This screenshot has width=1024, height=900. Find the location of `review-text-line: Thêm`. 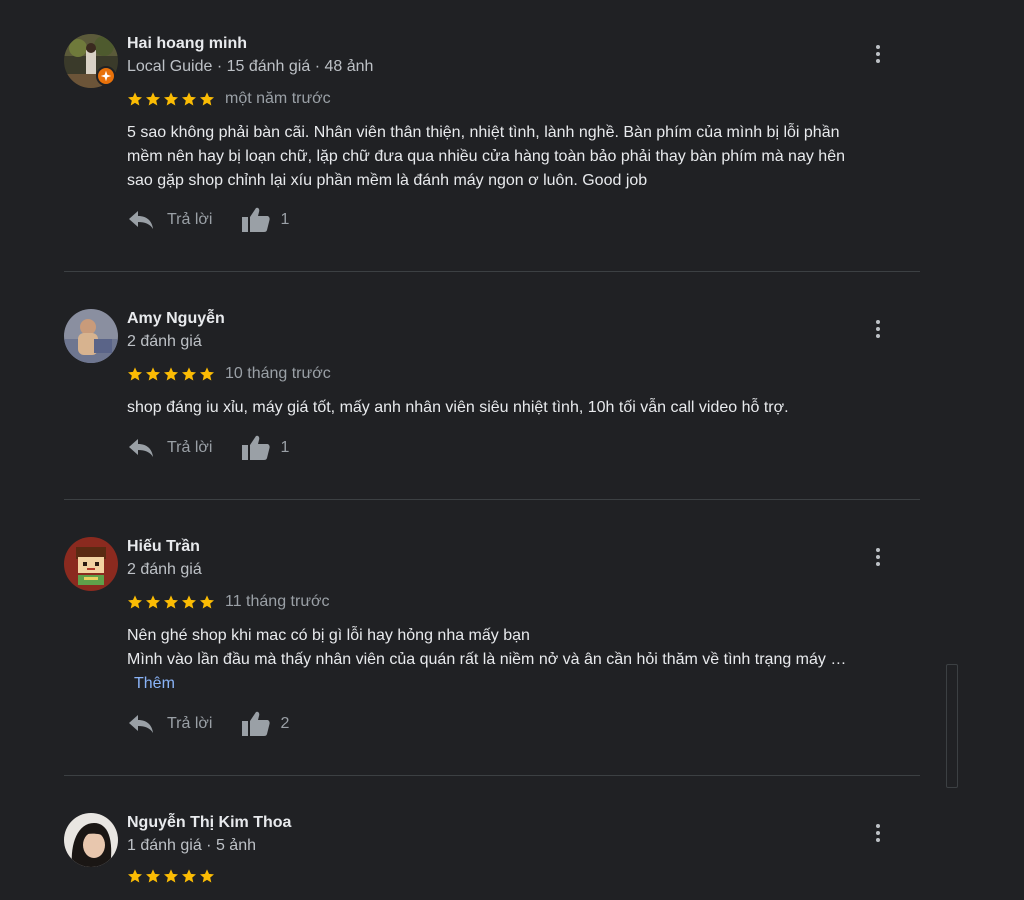

review-text-line: Thêm is located at coordinates (522, 684).